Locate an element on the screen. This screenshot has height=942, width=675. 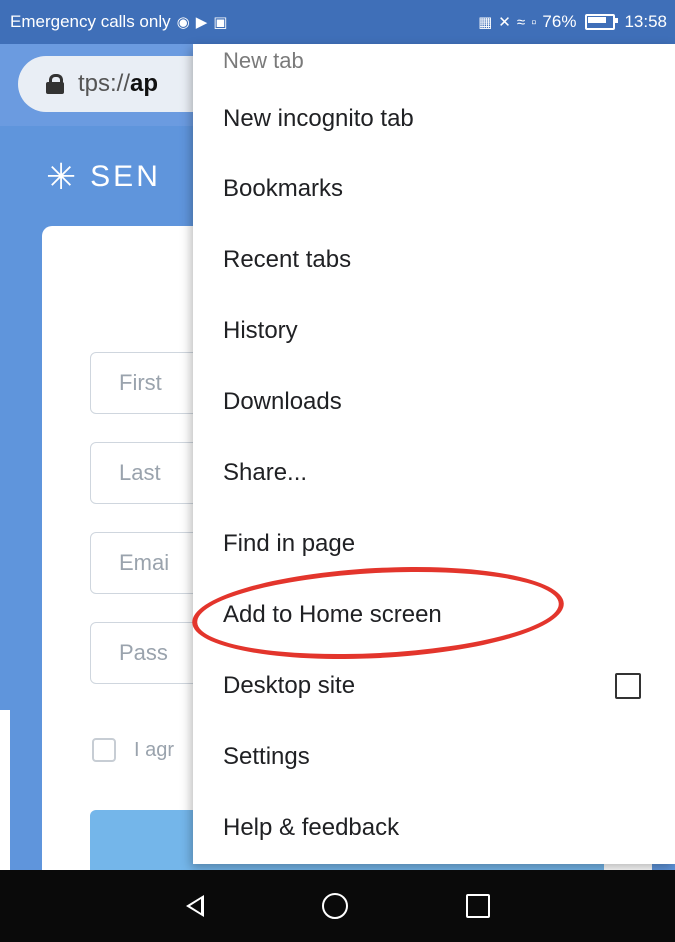
menu-item-label: Recent tabs is located at coordinates (287, 259).